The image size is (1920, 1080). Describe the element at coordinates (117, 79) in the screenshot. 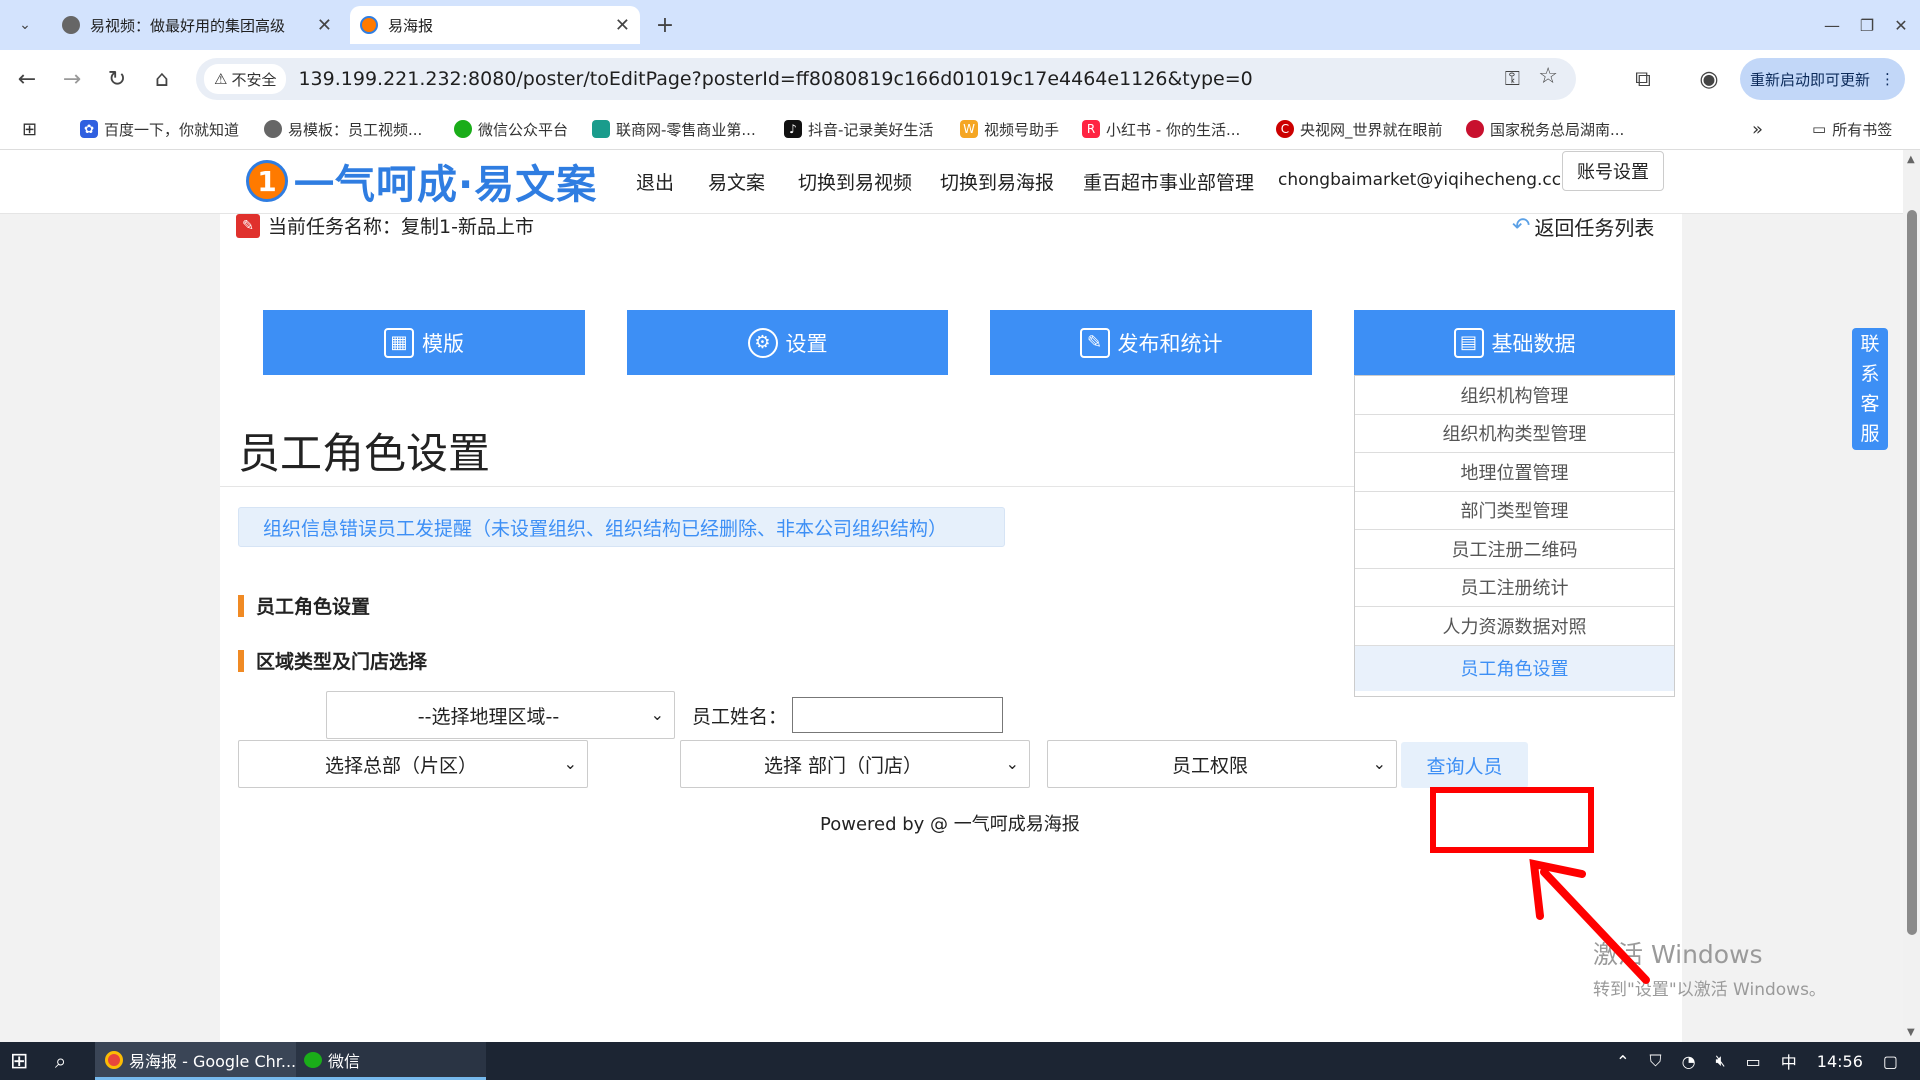

I see `reload-icon: ↻` at that location.